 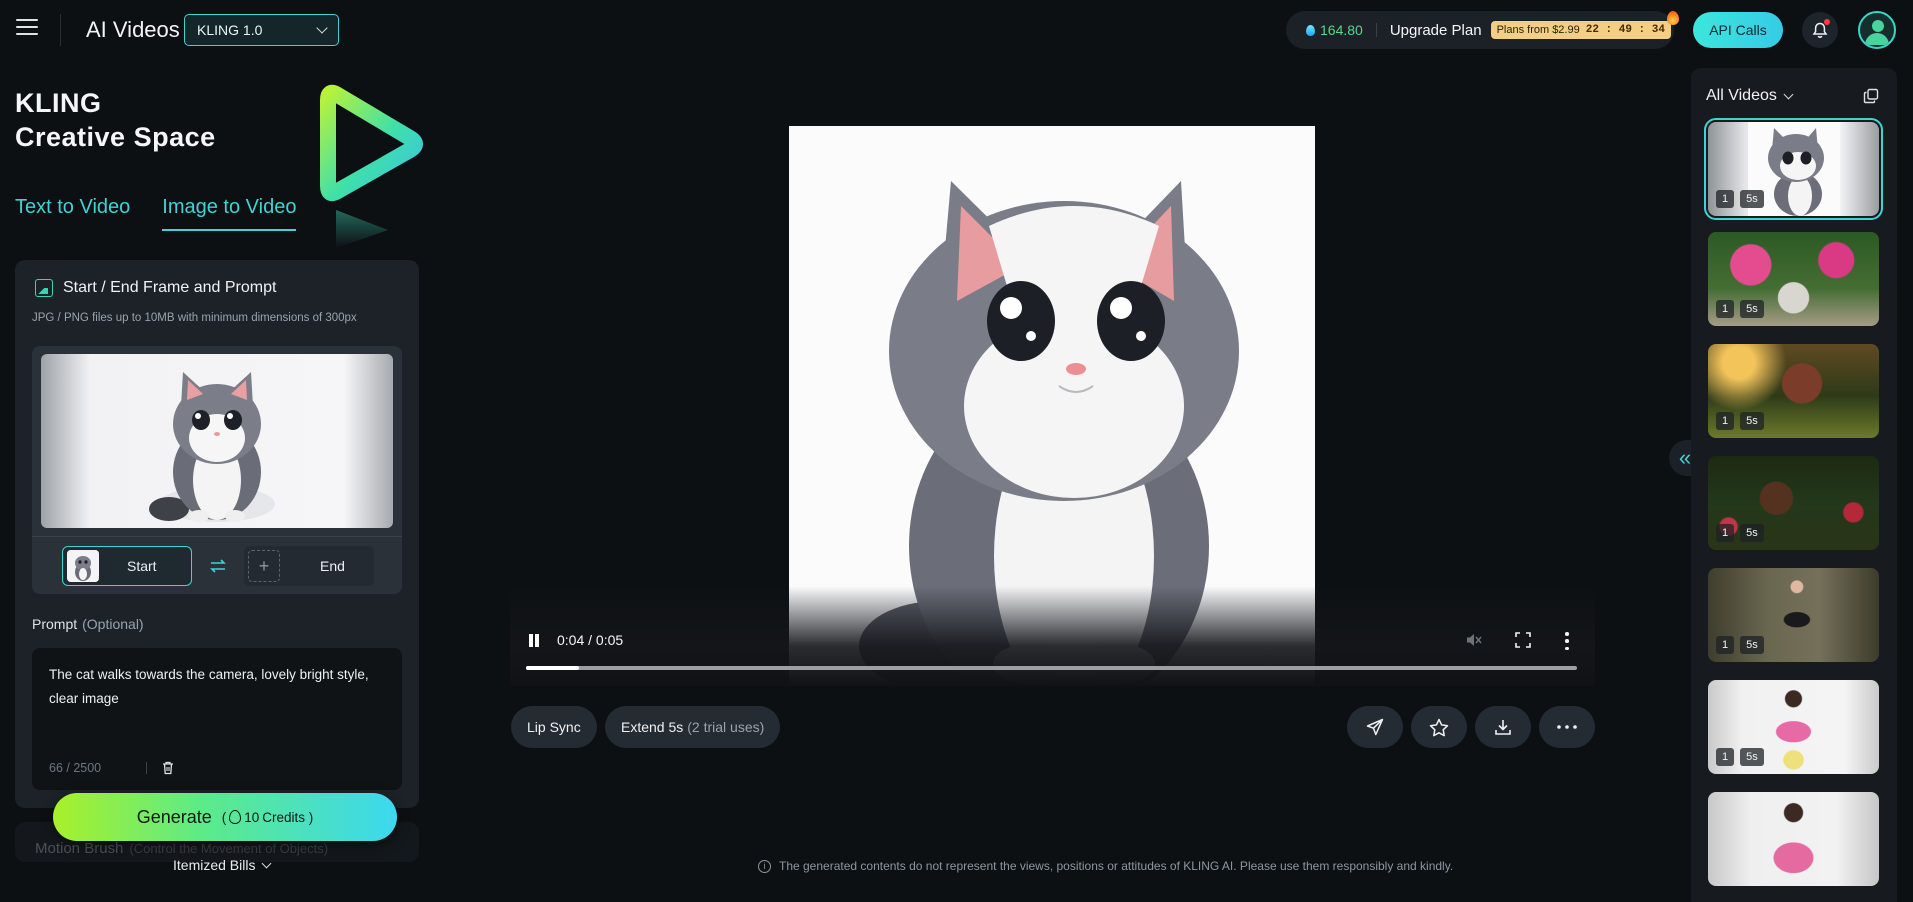 I want to click on gallery-filter-dropdown: All Videos, so click(x=1750, y=96).